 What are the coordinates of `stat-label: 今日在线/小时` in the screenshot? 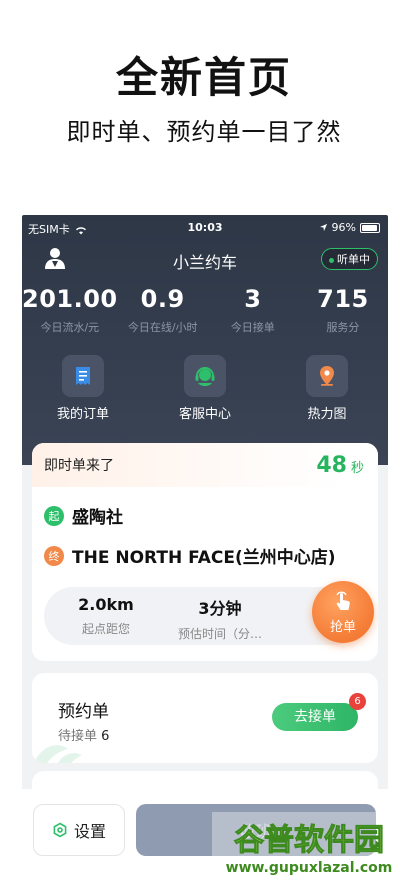 It's located at (162, 327).